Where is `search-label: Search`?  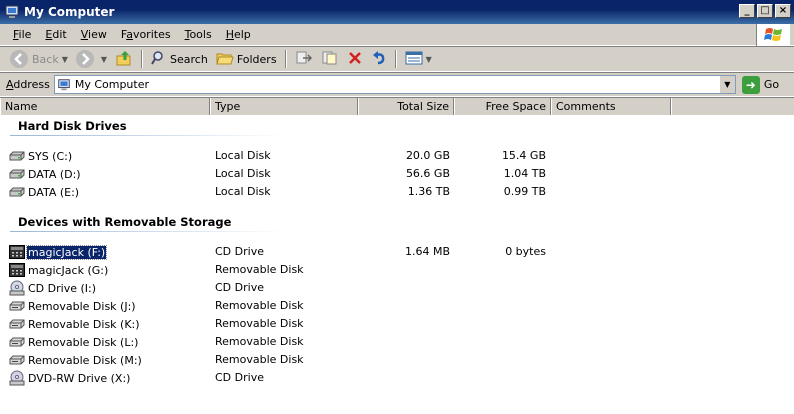
search-label: Search is located at coordinates (189, 59).